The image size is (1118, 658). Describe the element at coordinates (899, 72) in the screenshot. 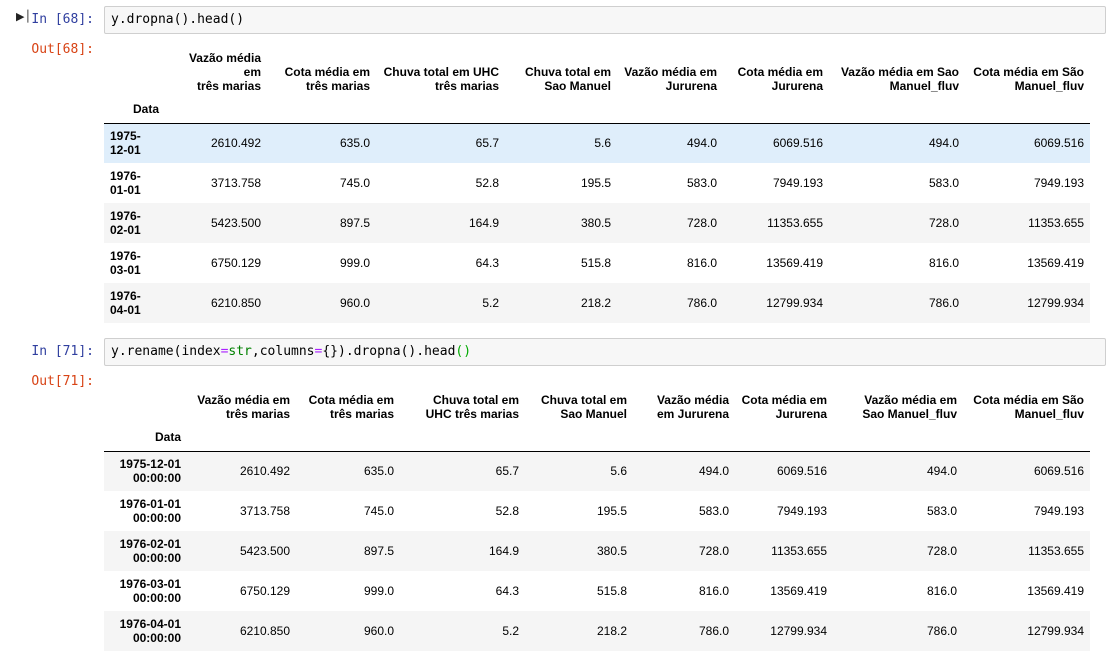

I see `text-line-1: Vazão média em Sao` at that location.